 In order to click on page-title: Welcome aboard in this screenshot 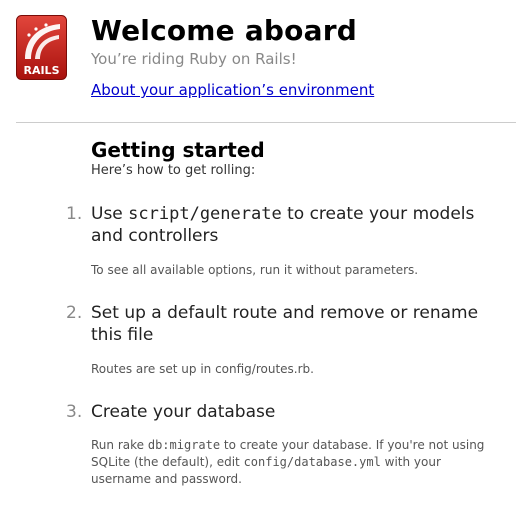, I will do `click(224, 30)`.